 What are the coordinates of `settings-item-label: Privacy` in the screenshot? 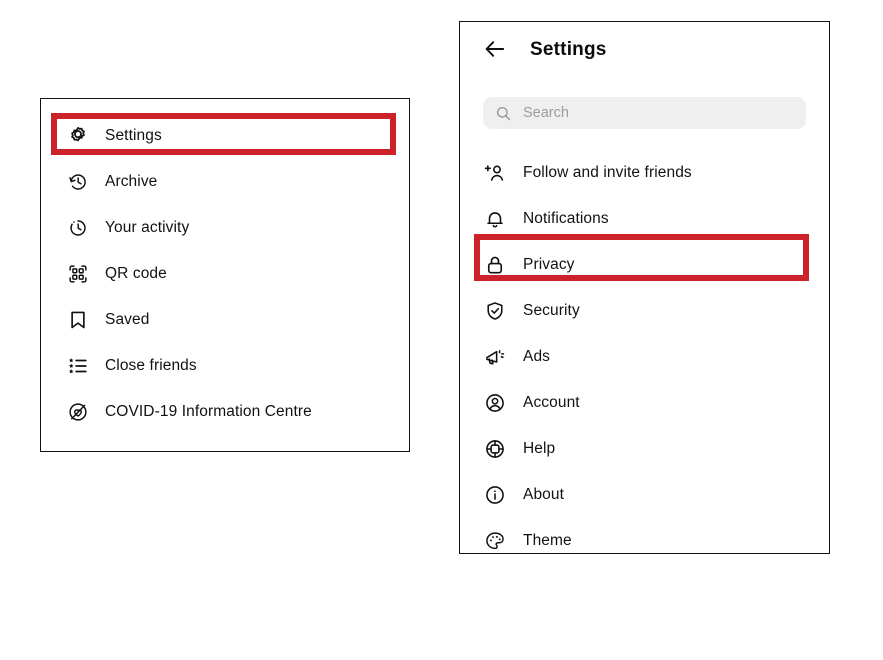 It's located at (549, 265).